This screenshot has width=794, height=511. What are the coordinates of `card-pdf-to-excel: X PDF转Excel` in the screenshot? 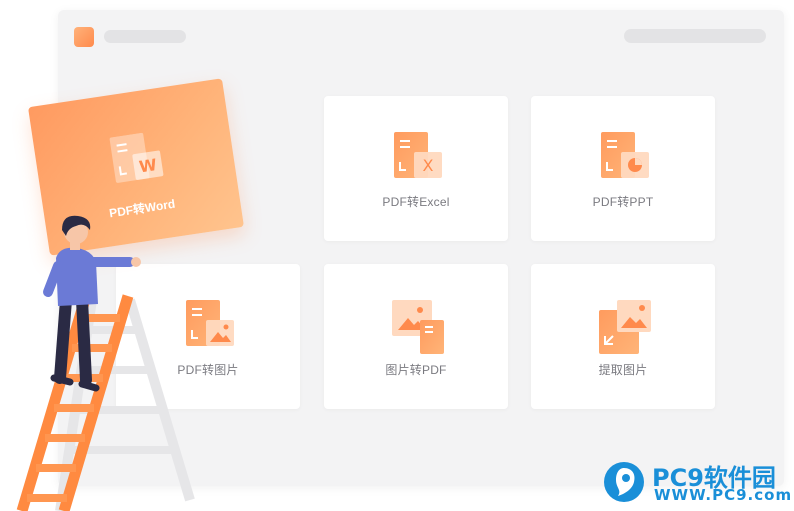 It's located at (416, 168).